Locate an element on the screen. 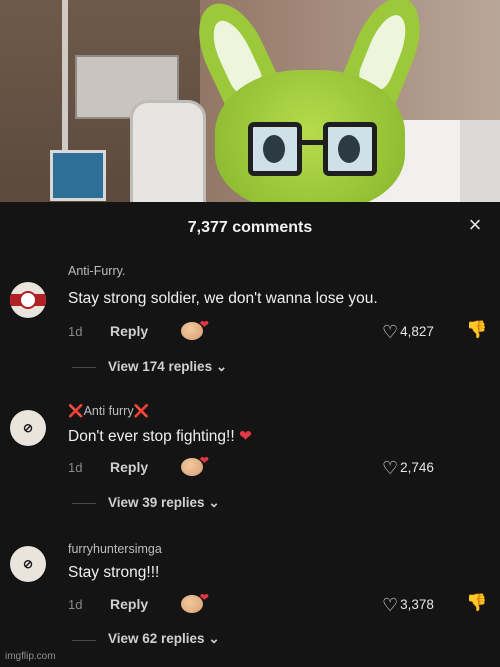  glasses-bridge is located at coordinates (312, 142).